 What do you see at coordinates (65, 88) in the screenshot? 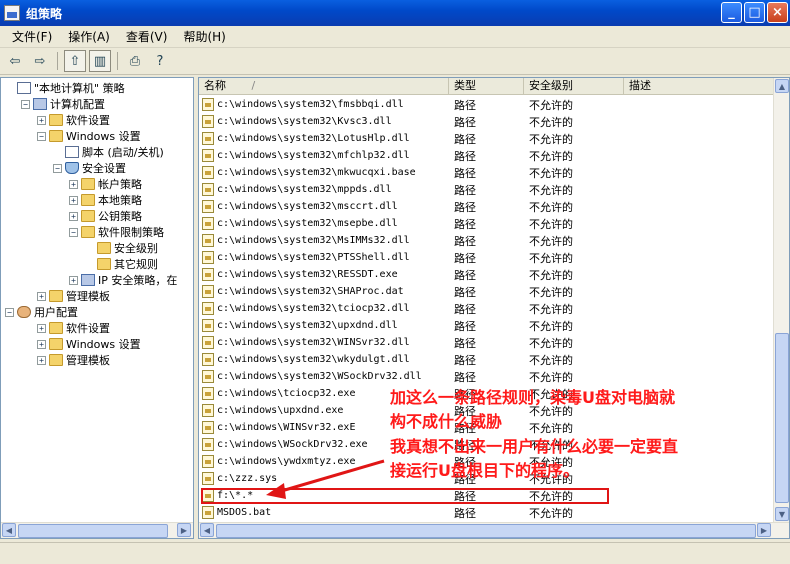
I see `tree-item: "本地计算机" 策略` at bounding box center [65, 88].